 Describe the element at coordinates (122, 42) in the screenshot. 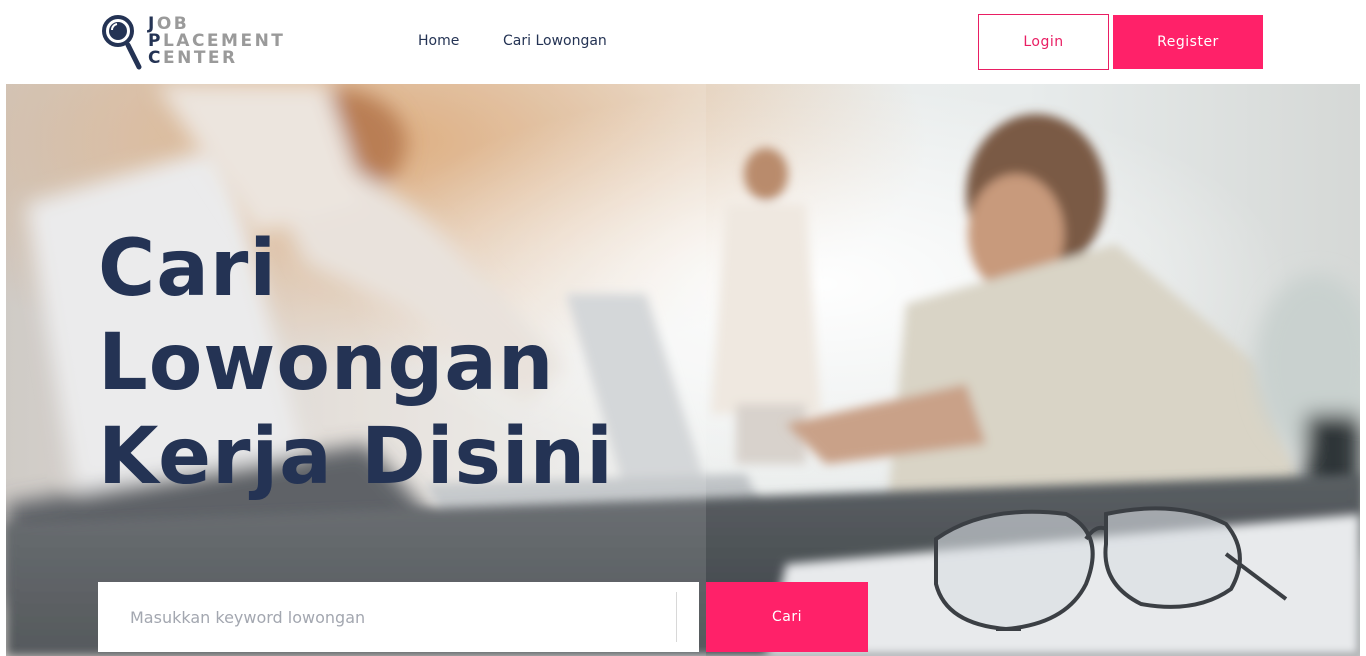

I see `magnifier-icon` at that location.